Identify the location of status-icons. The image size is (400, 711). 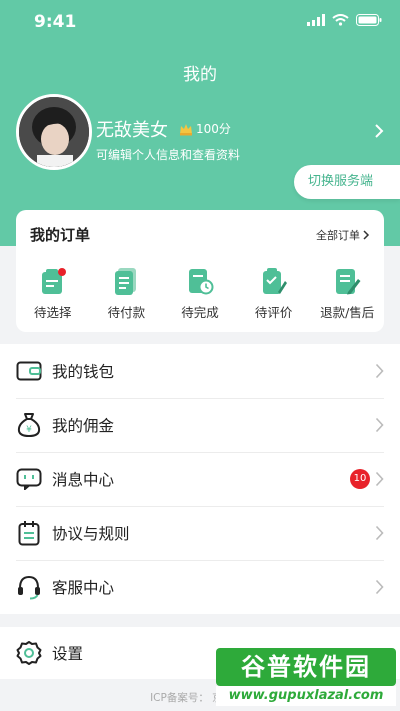
(344, 20).